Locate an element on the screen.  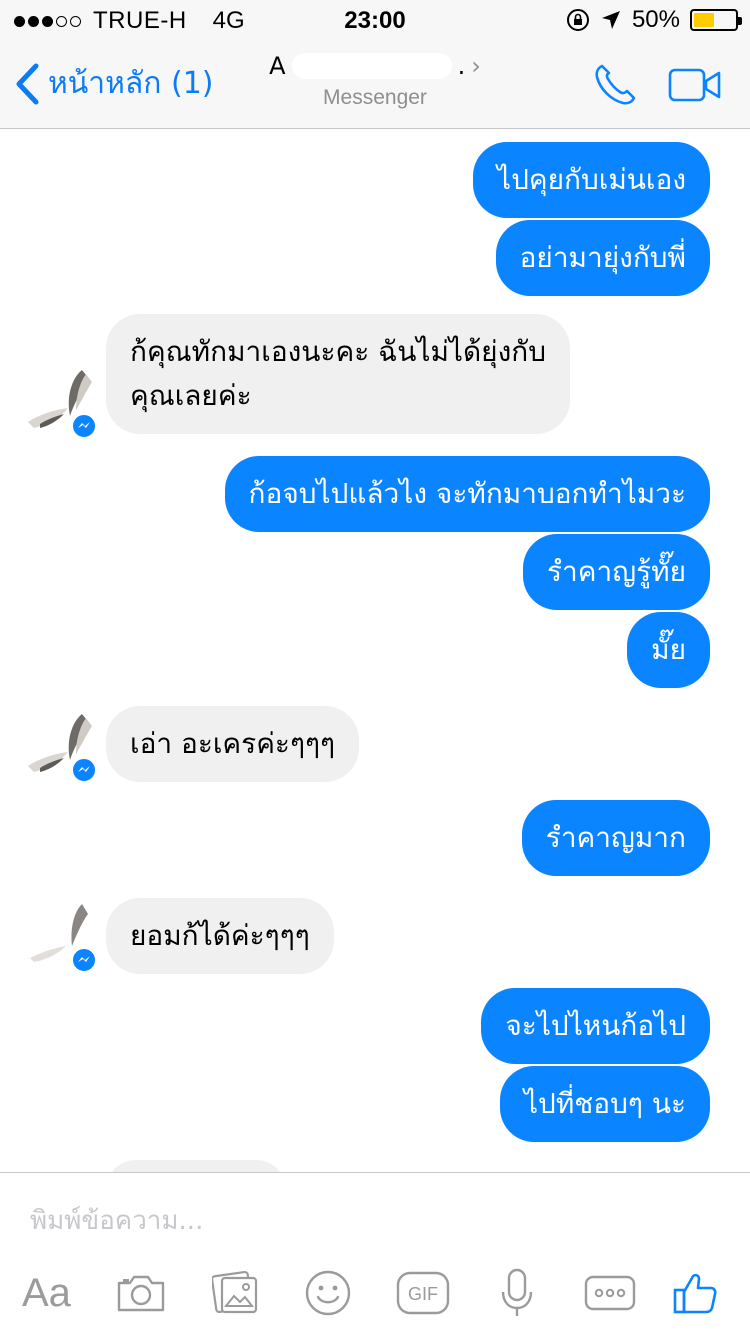
sticker-button is located at coordinates (328, 1293).